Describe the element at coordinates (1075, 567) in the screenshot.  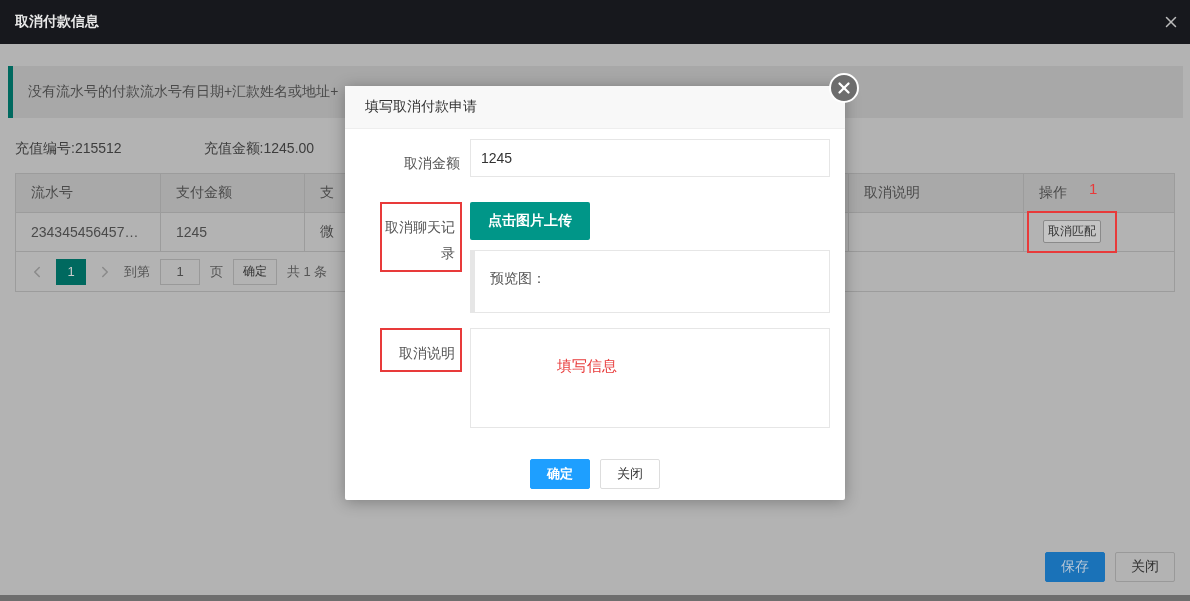
I see `save-button: 保存` at that location.